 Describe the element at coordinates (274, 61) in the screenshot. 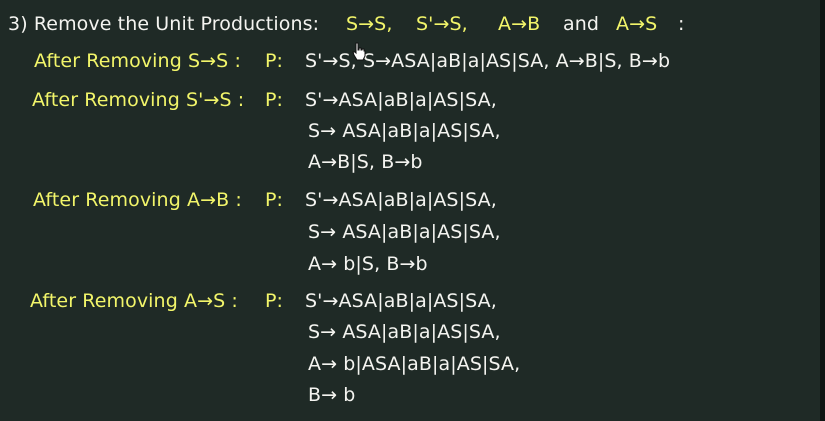

I see `step-1-p-label: P:` at that location.